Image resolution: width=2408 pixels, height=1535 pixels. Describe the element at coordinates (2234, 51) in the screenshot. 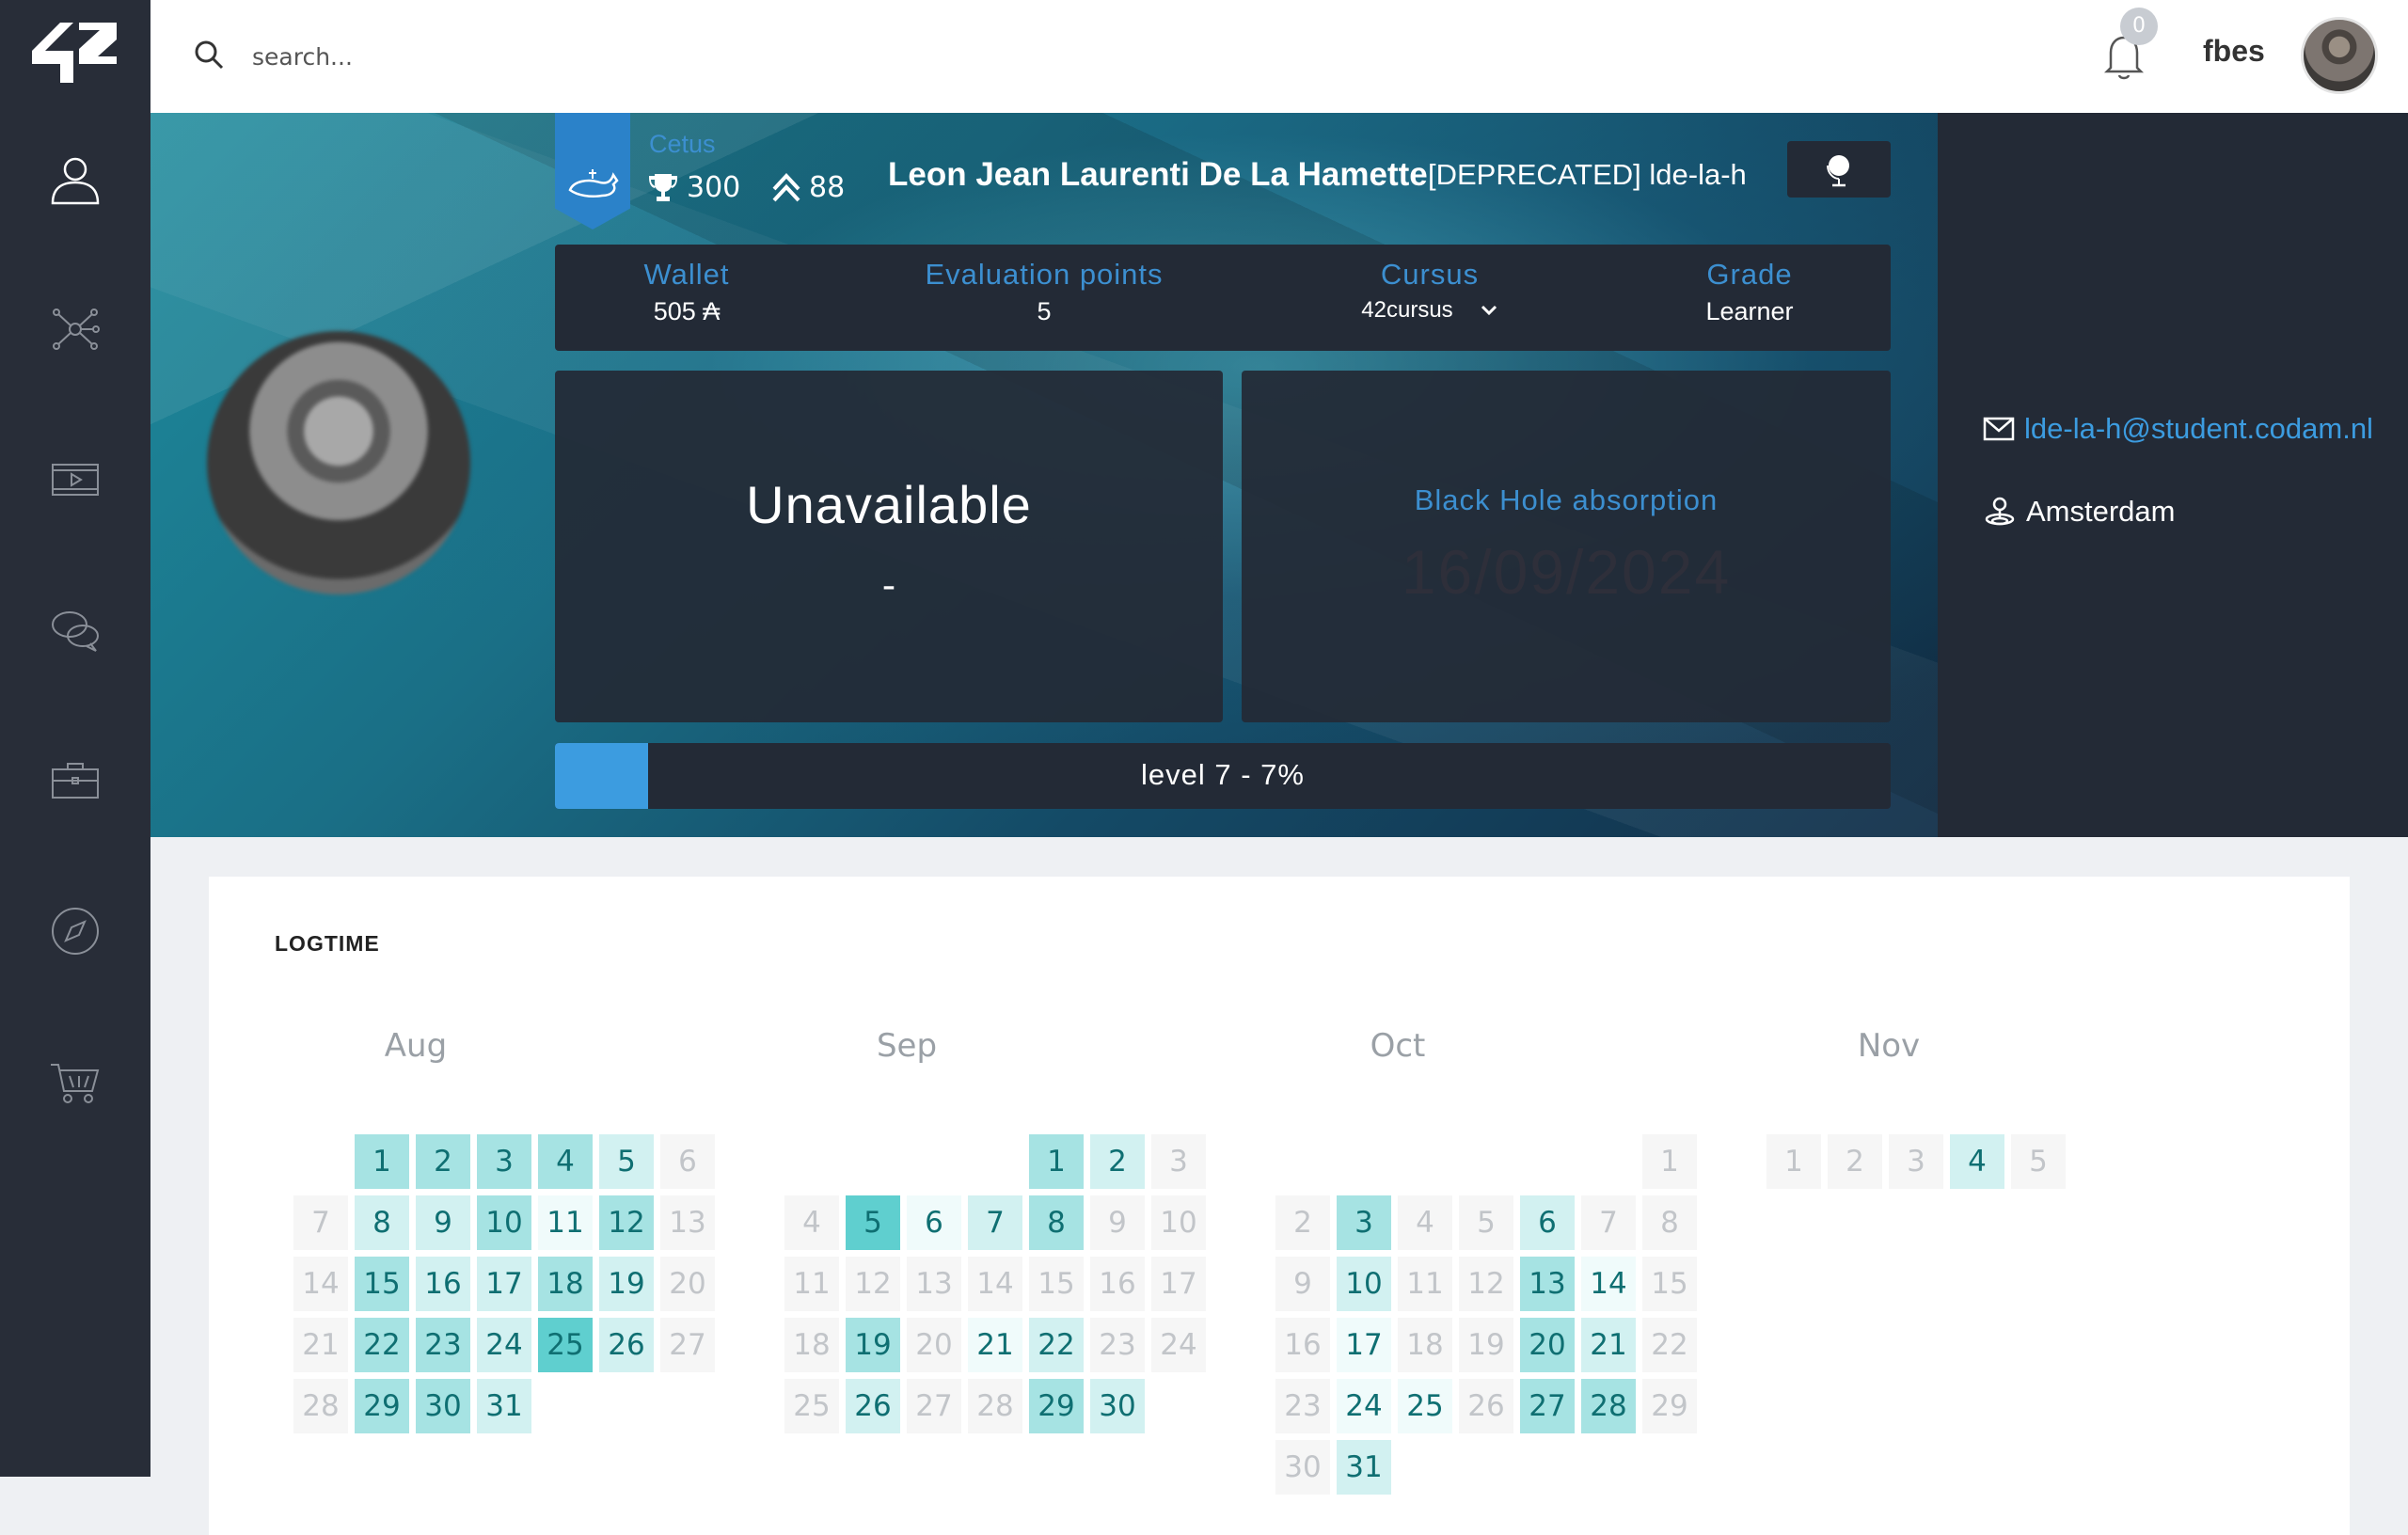

I see `username: fbes` at that location.